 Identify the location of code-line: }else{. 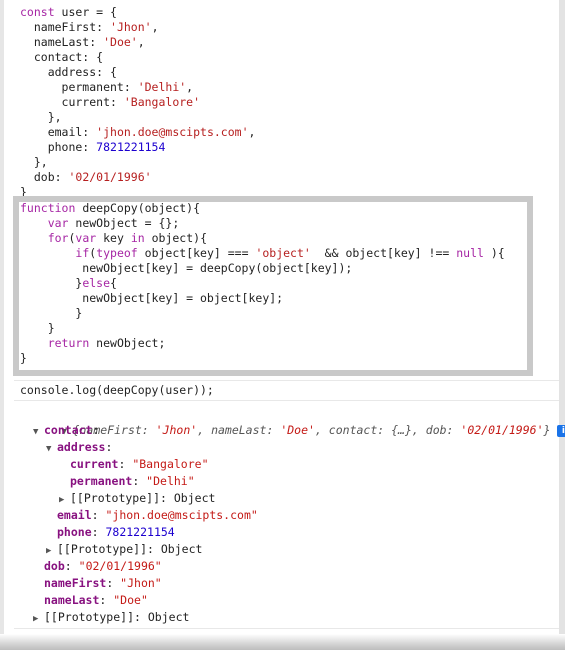
(262, 283).